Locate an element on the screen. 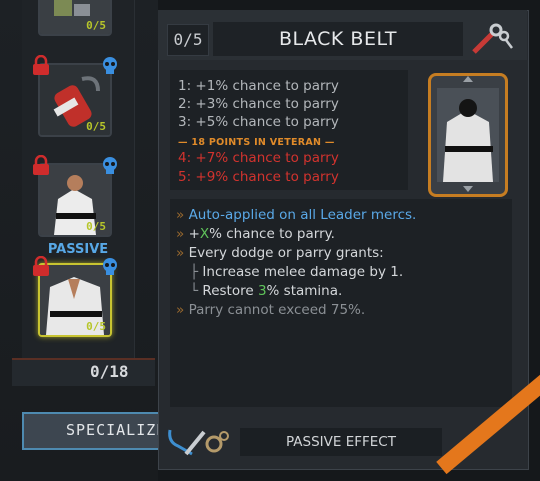 This screenshot has height=481, width=540. rank-4: 4: +7% chance to parry is located at coordinates (258, 158).